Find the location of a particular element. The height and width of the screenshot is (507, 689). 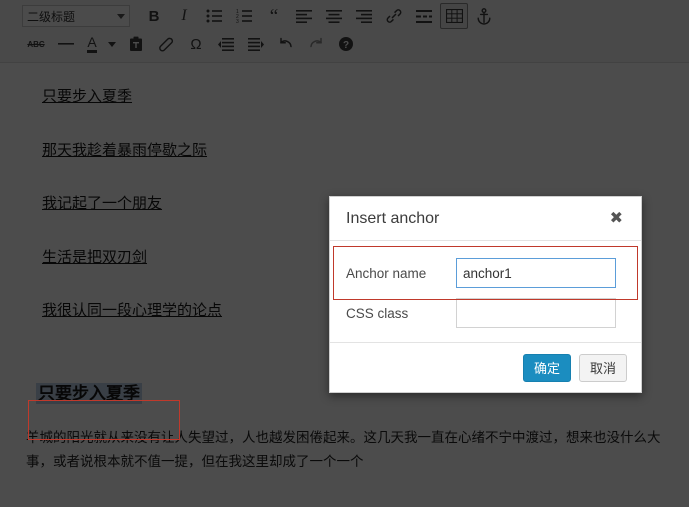

anchor-name-row: Anchor name anchor1 is located at coordinates (485, 273).